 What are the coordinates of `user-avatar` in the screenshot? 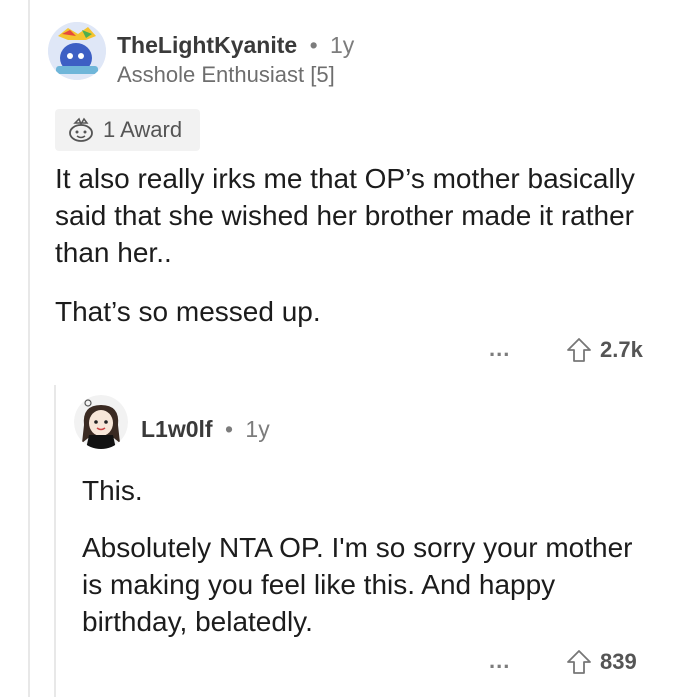 It's located at (77, 51).